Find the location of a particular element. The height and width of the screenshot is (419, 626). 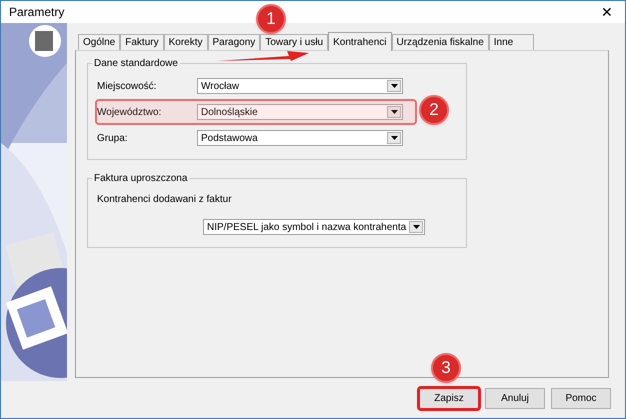

group-title: Faktura uproszczona is located at coordinates (141, 178).